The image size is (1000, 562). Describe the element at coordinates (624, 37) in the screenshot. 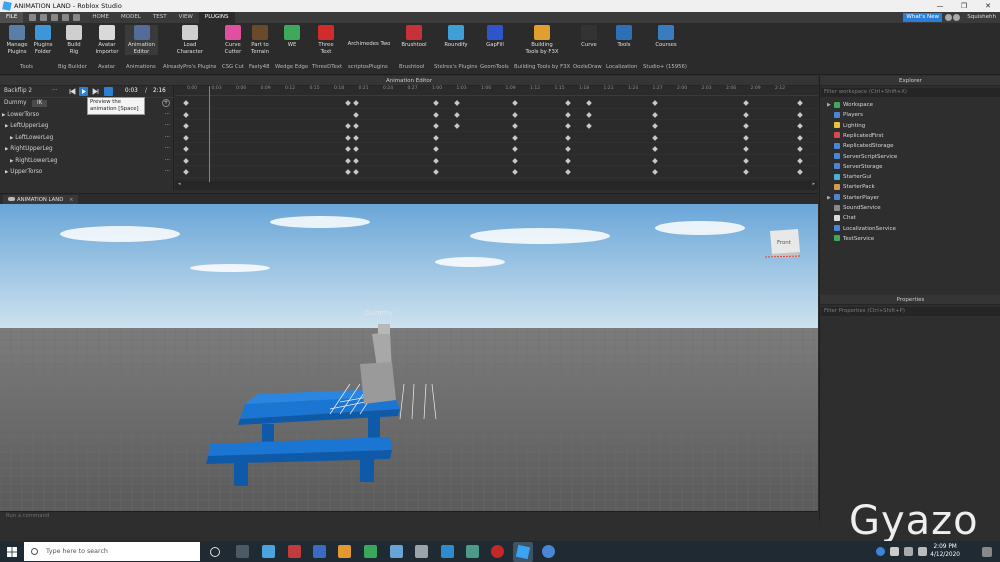

I see `localization-tools-button: Tools` at that location.